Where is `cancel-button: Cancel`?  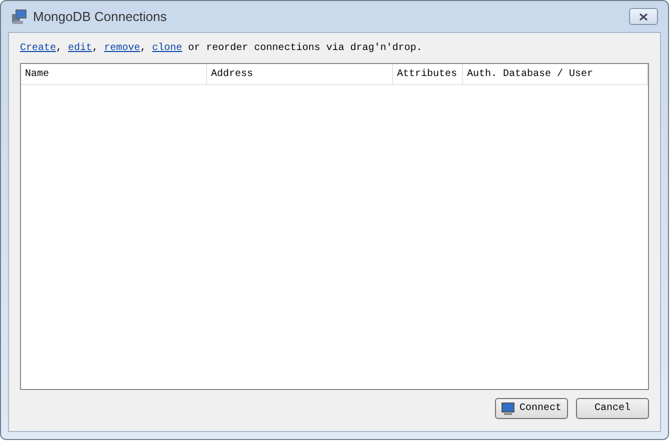 cancel-button: Cancel is located at coordinates (612, 408).